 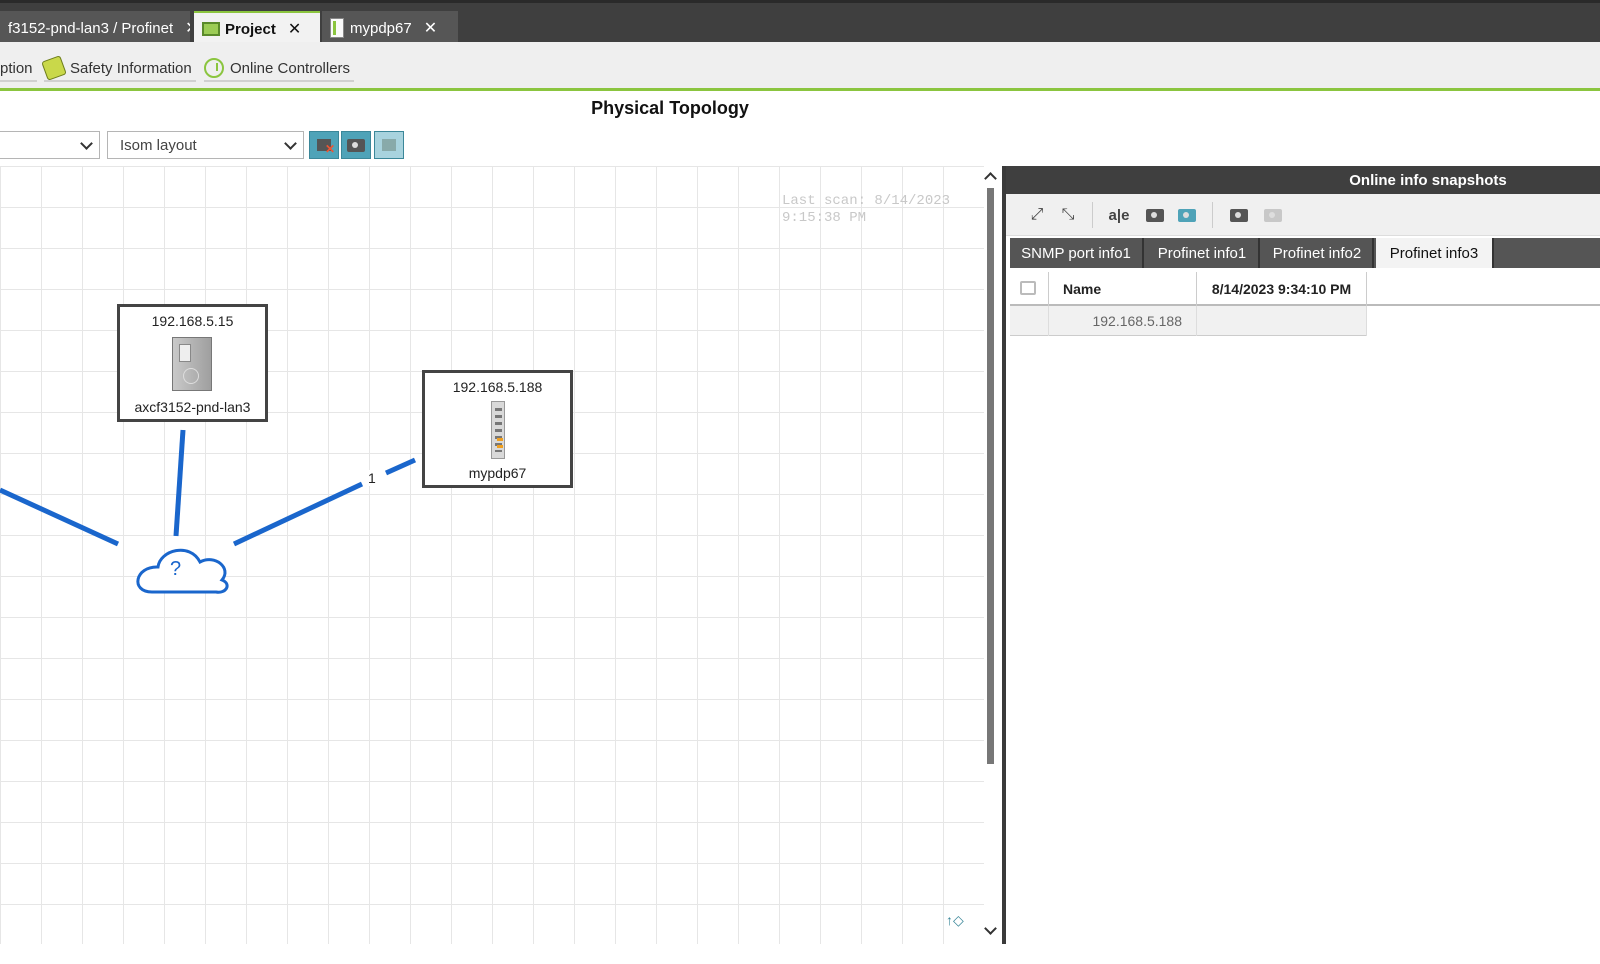 I want to click on last-scan-date: Last scan: 8/14/2023, so click(x=866, y=201).